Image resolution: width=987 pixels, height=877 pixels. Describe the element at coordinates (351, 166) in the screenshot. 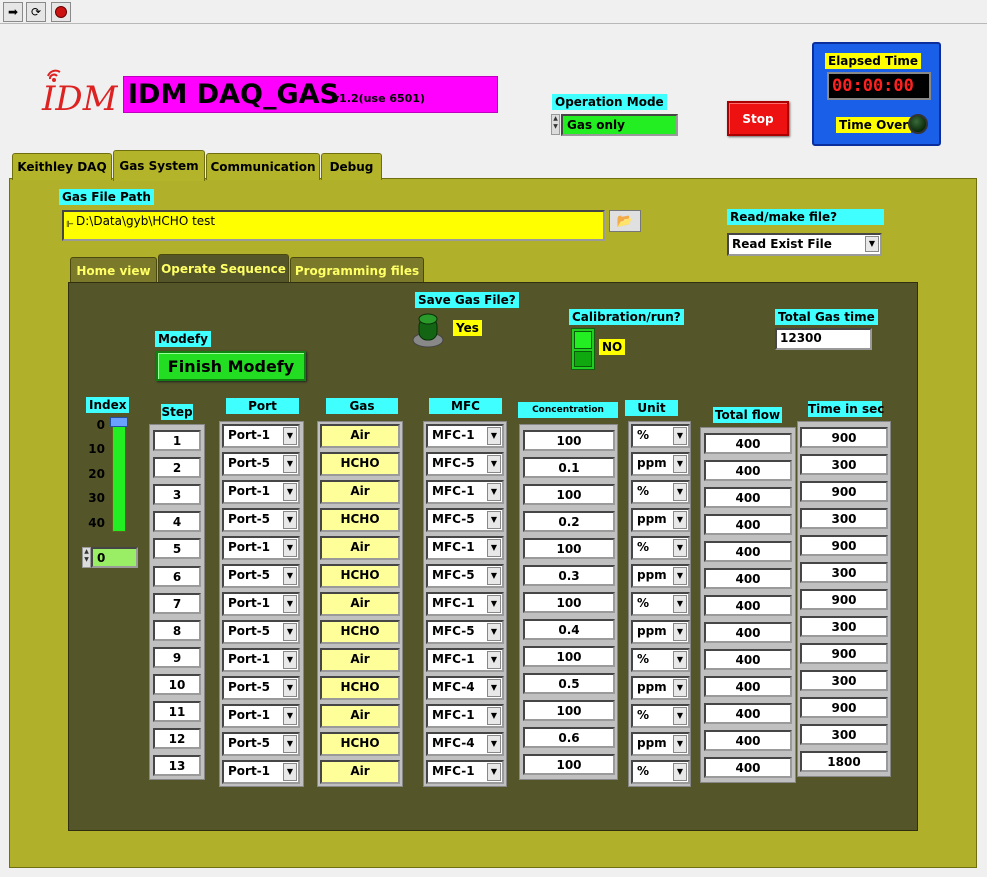

I see `tab-debug: Debug` at that location.